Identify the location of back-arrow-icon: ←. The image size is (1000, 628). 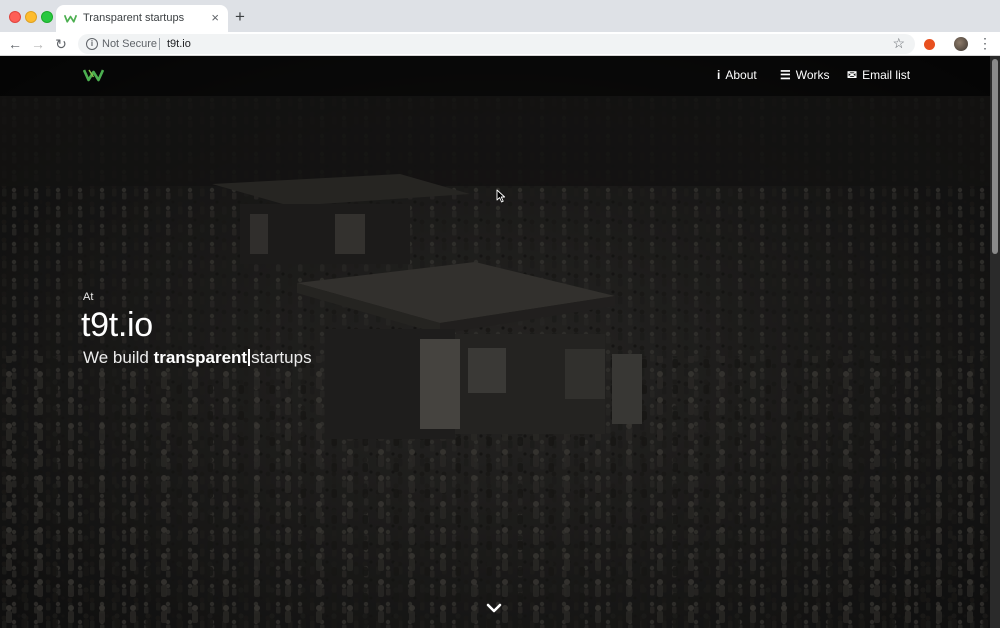
(15, 44).